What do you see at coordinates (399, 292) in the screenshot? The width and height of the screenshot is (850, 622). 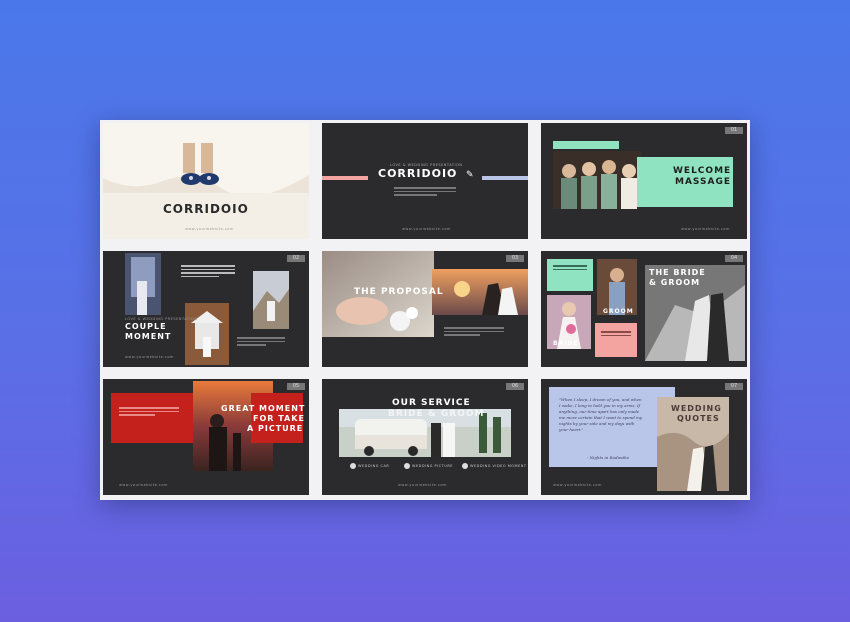 I see `slide-5-title: THE PROPOSAL` at bounding box center [399, 292].